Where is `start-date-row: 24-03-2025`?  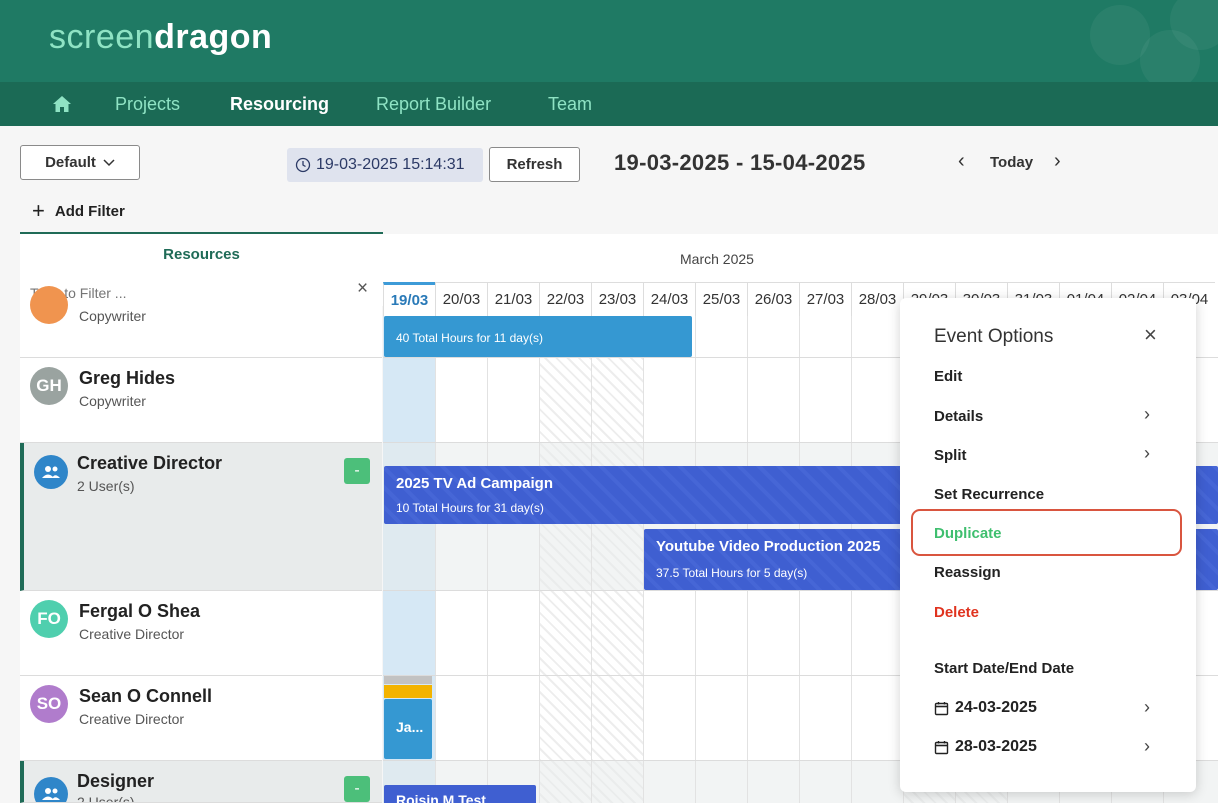 start-date-row: 24-03-2025 is located at coordinates (985, 708).